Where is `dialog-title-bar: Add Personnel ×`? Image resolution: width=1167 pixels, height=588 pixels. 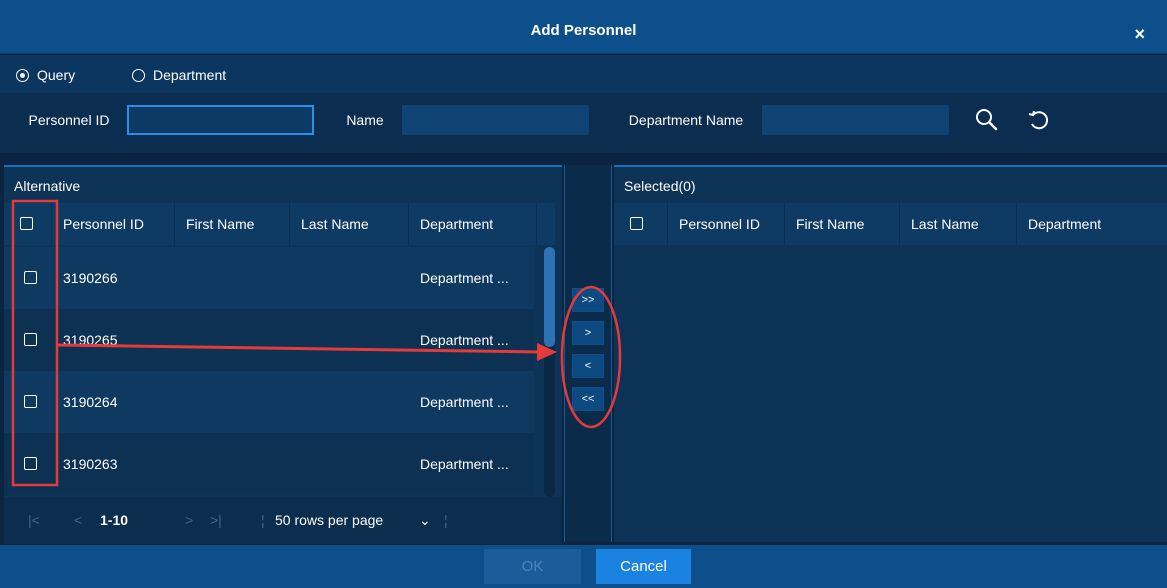 dialog-title-bar: Add Personnel × is located at coordinates (583, 27).